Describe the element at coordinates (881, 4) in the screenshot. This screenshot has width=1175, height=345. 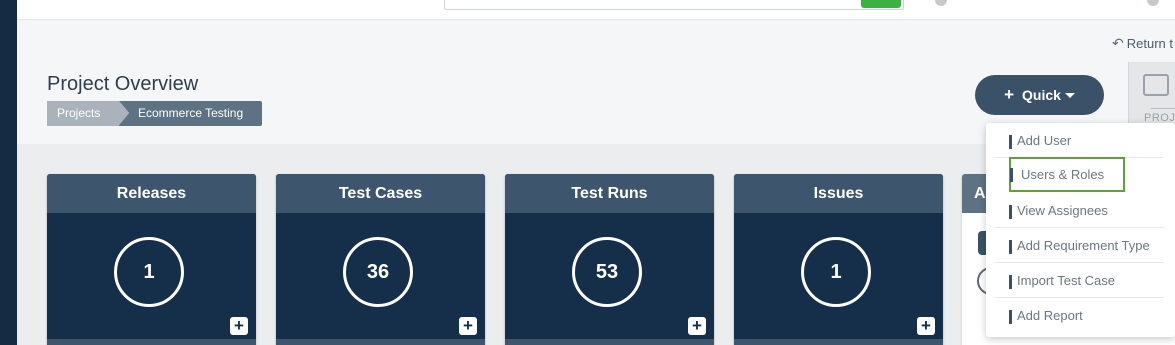
I see `search-button` at that location.